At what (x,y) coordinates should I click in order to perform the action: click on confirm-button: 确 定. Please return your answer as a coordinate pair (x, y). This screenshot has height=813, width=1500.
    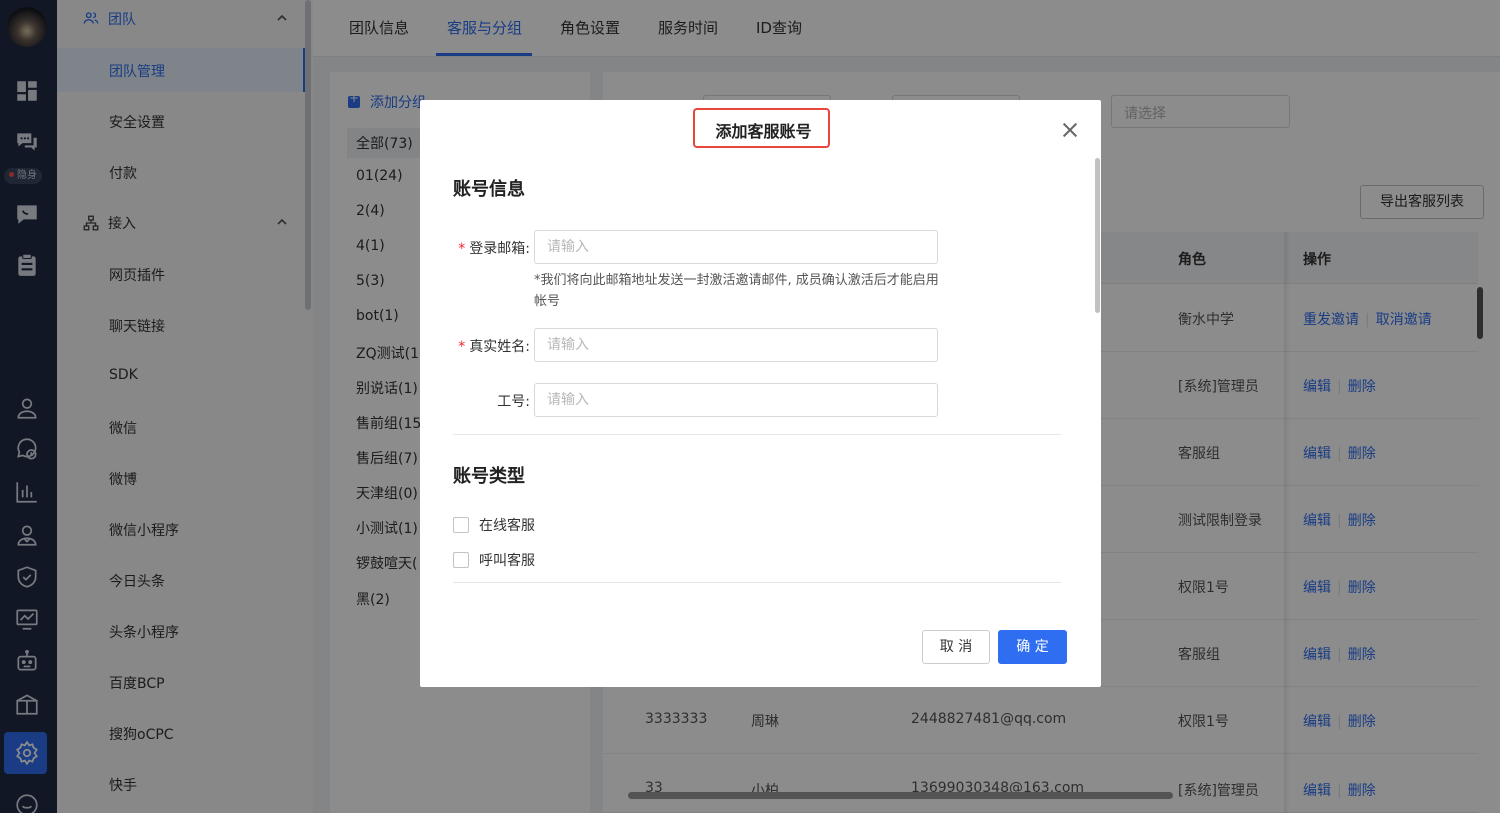
    Looking at the image, I should click on (1032, 647).